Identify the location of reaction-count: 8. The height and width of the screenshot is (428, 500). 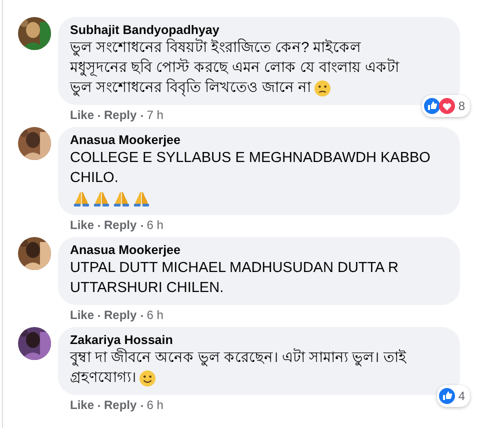
(446, 106).